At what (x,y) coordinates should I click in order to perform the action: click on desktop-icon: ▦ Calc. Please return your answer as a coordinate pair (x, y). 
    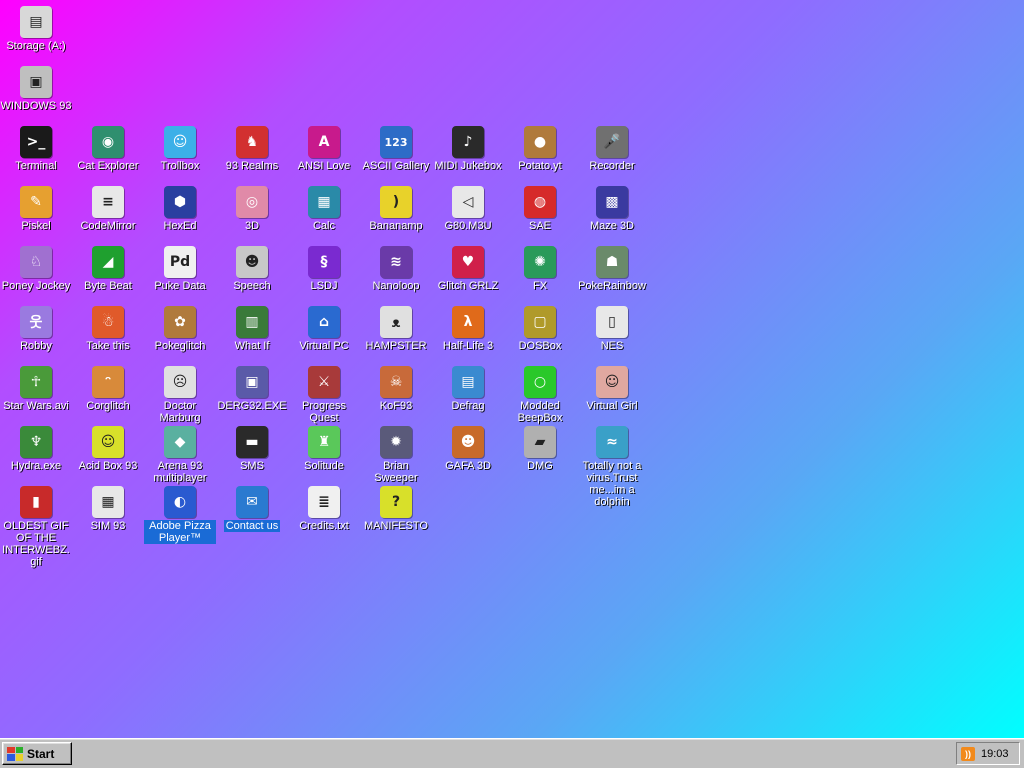
    Looking at the image, I should click on (324, 216).